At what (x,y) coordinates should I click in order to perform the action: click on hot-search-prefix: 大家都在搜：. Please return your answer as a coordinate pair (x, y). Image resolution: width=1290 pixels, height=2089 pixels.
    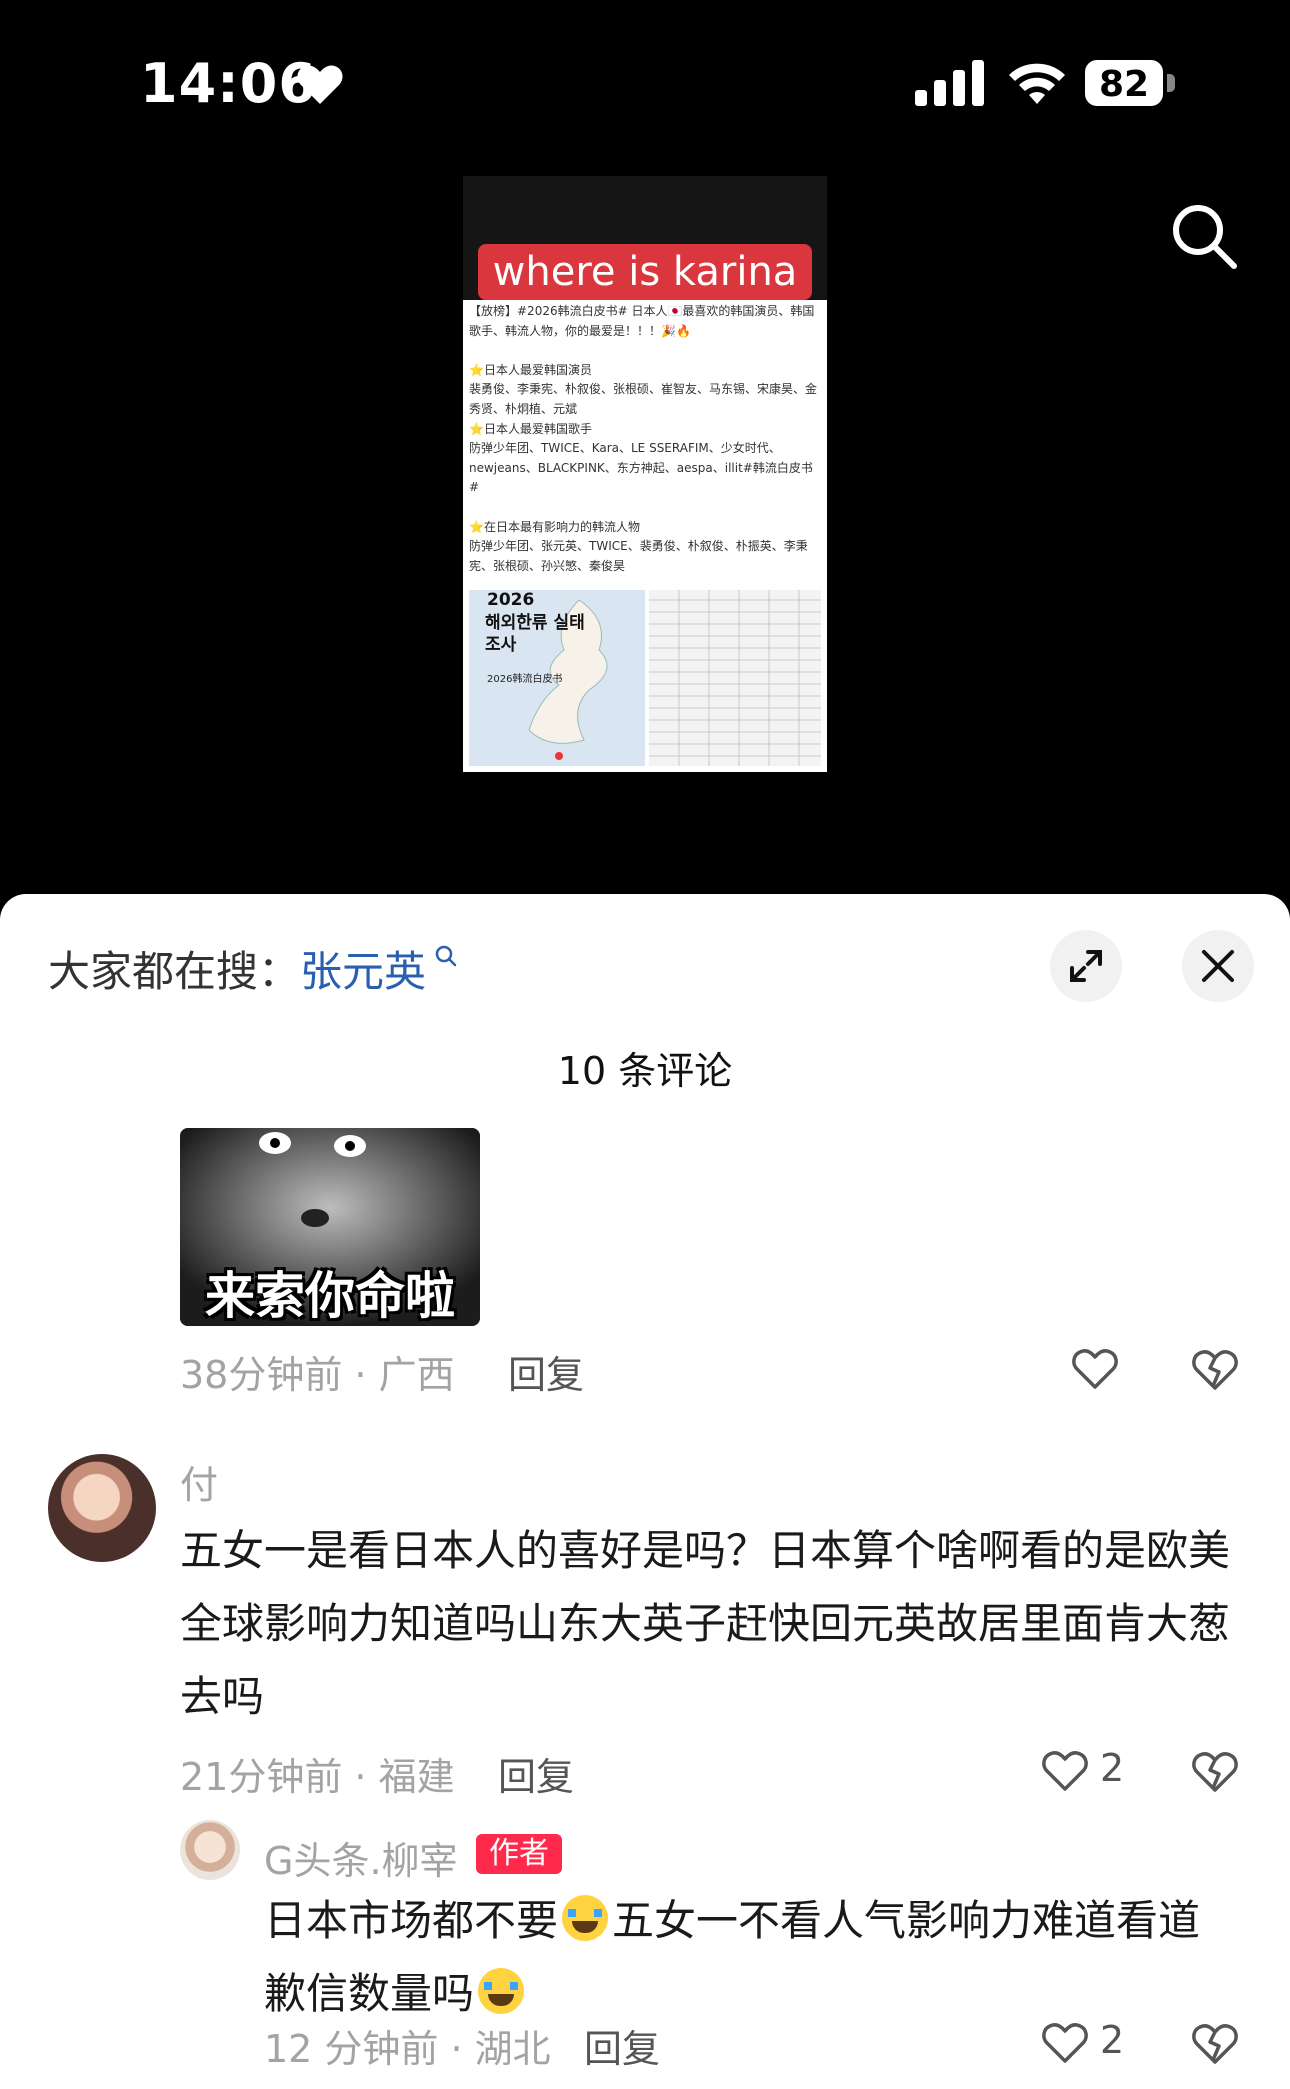
    Looking at the image, I should click on (174, 971).